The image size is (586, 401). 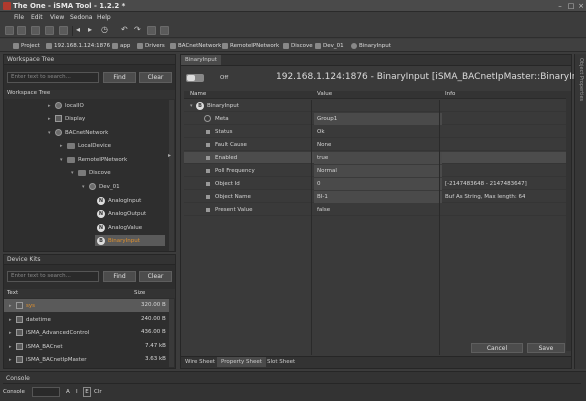 I want to click on property-row: Object Id 0 [-2147483648 - 2147483647], so click(x=375, y=184).